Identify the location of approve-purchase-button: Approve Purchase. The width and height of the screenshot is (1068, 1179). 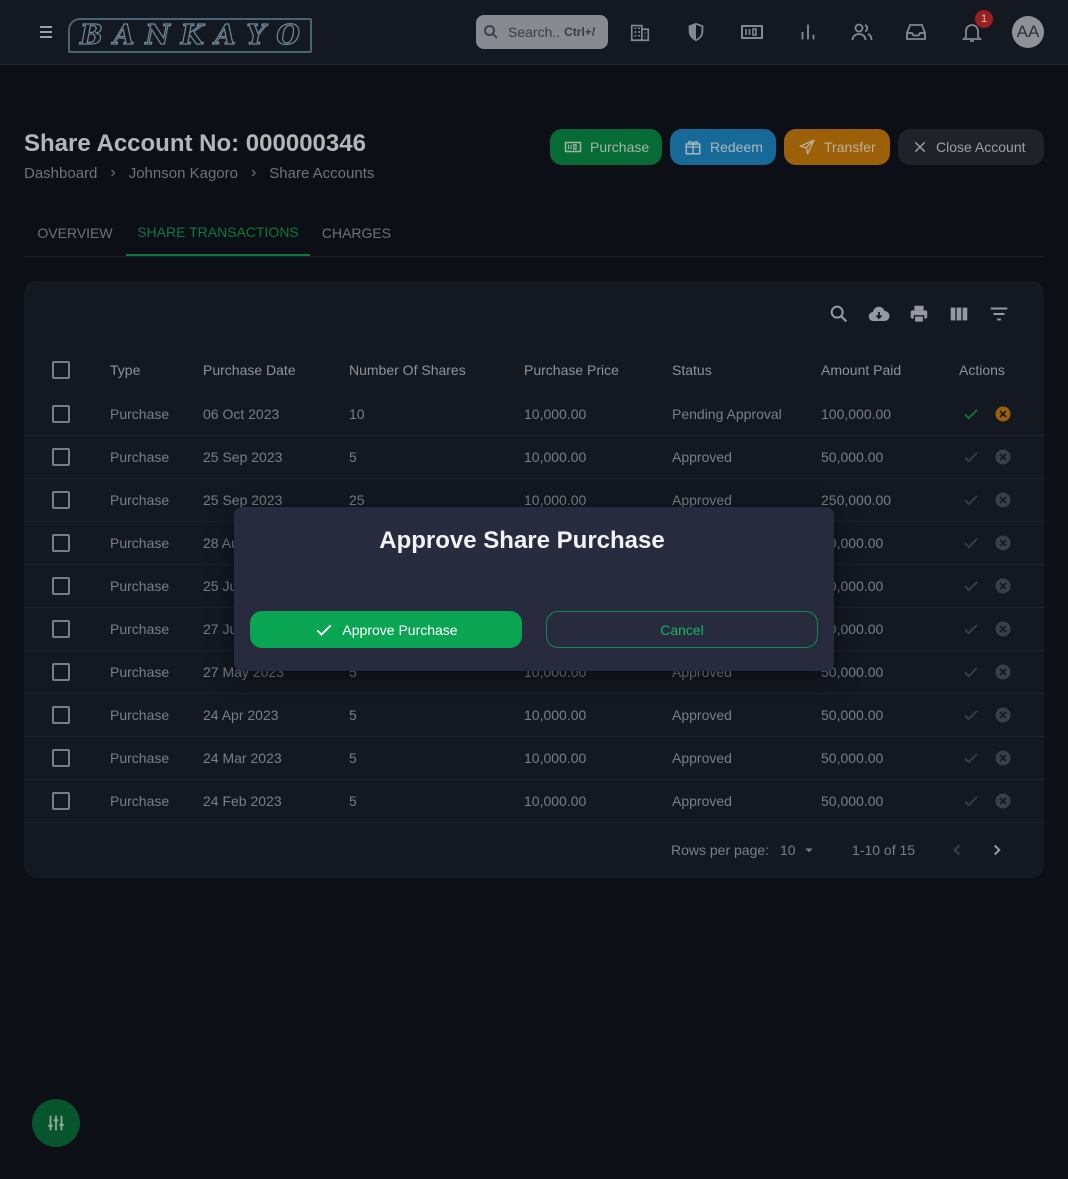
(386, 629).